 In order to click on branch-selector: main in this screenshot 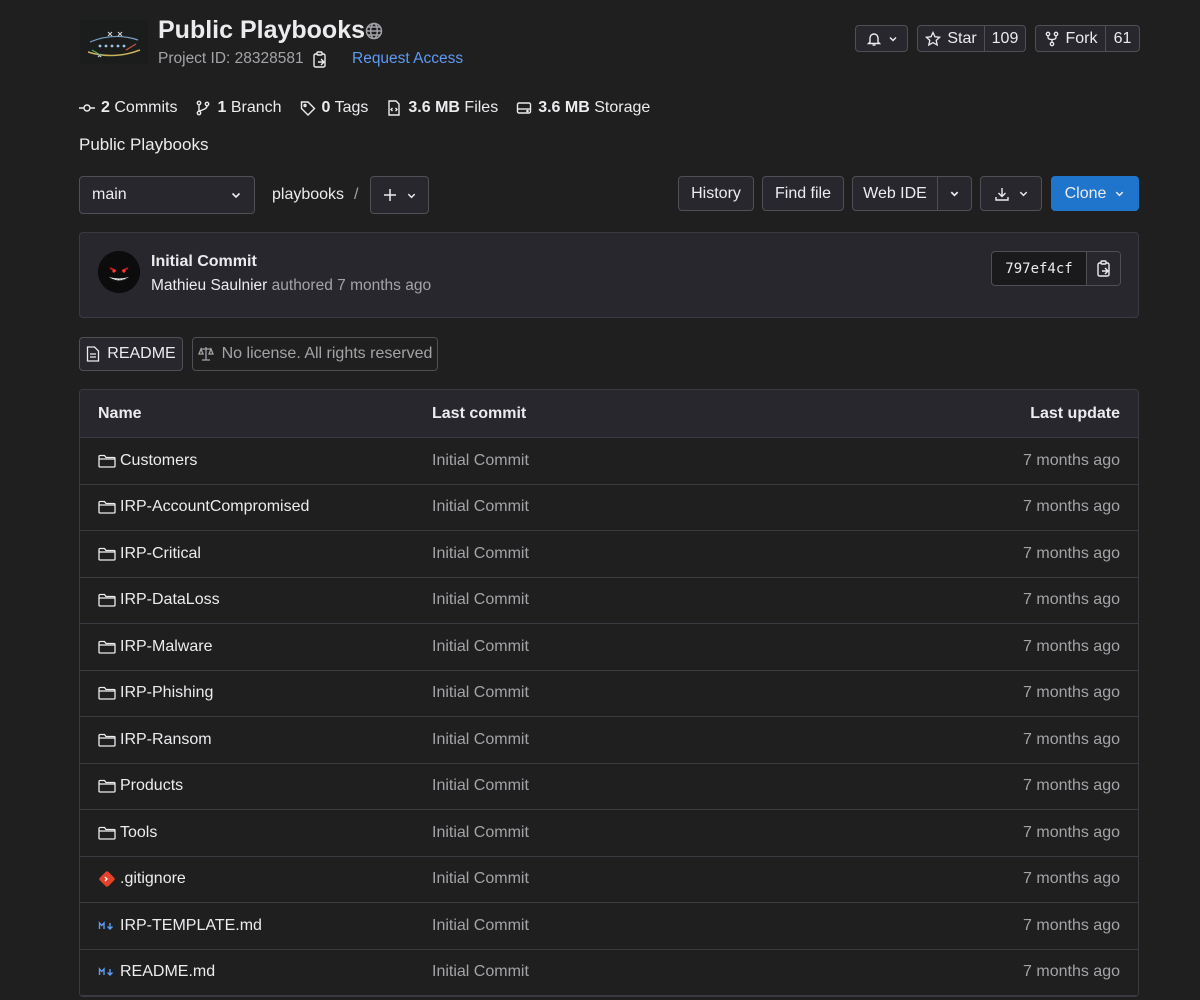, I will do `click(167, 195)`.